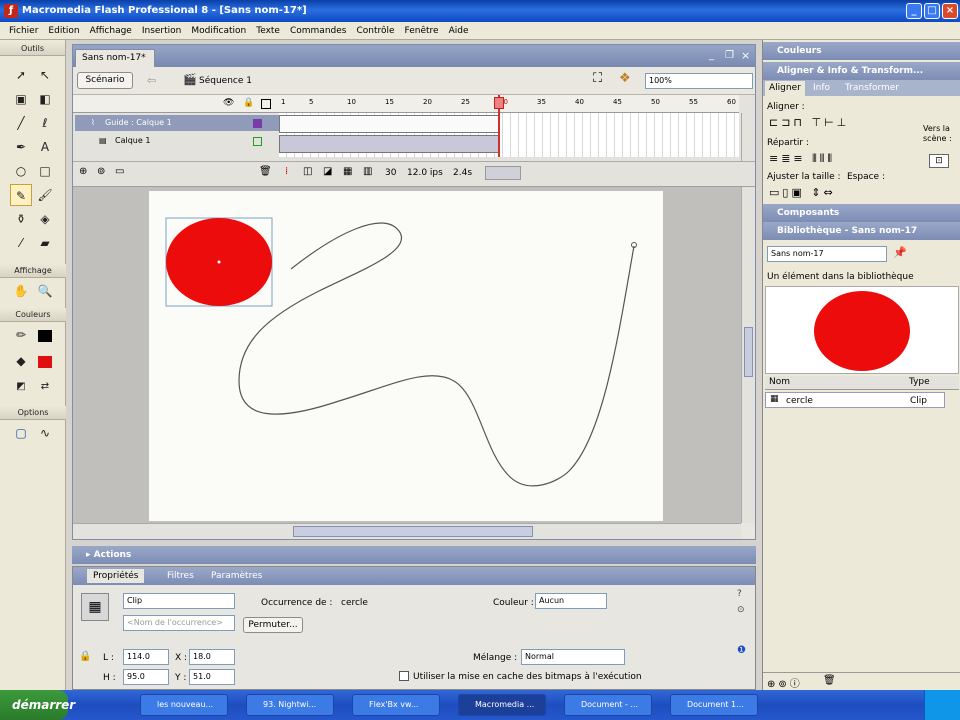 The height and width of the screenshot is (720, 960). I want to click on doc-restore-icon: ❐, so click(729, 55).